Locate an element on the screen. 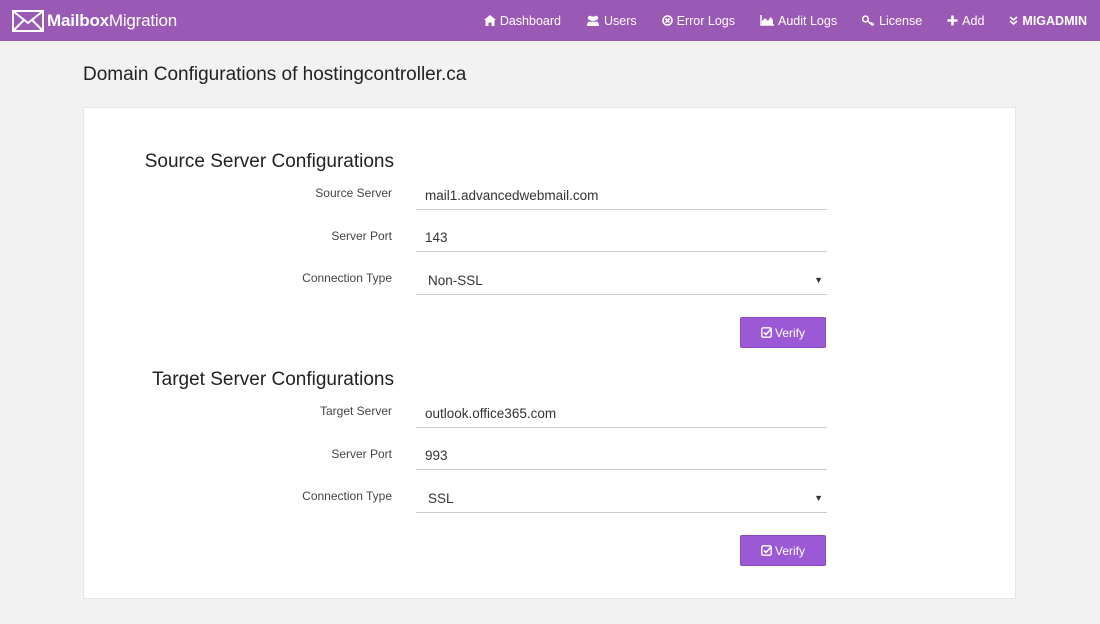 The height and width of the screenshot is (624, 1100). envelope-icon is located at coordinates (28, 21).